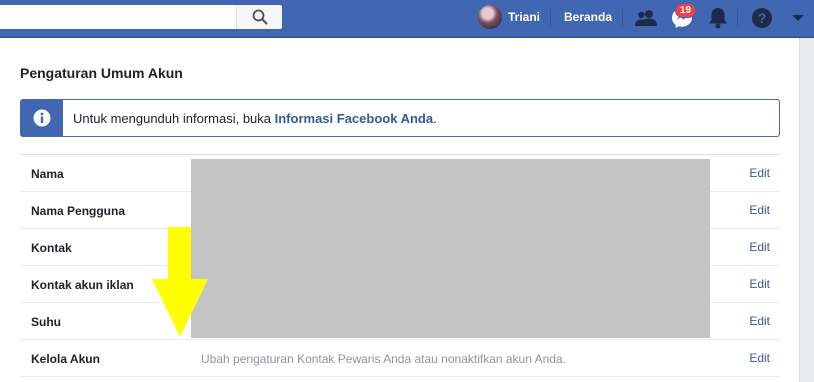 The image size is (814, 382). I want to click on friend-requests-icon, so click(646, 18).